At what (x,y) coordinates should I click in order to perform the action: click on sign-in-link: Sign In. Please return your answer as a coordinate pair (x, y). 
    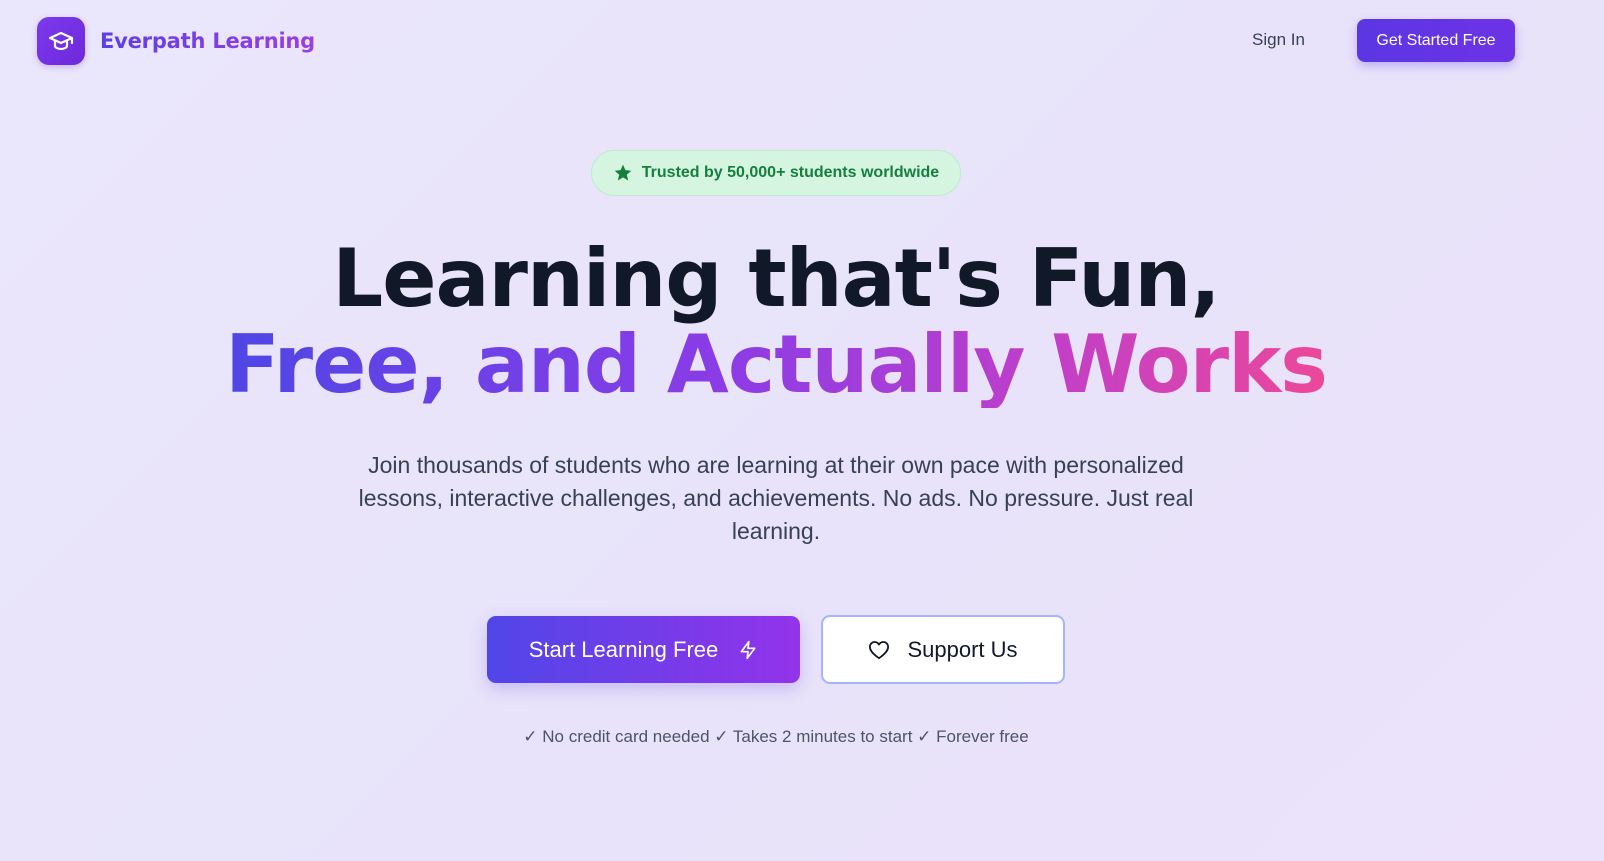
    Looking at the image, I should click on (1278, 40).